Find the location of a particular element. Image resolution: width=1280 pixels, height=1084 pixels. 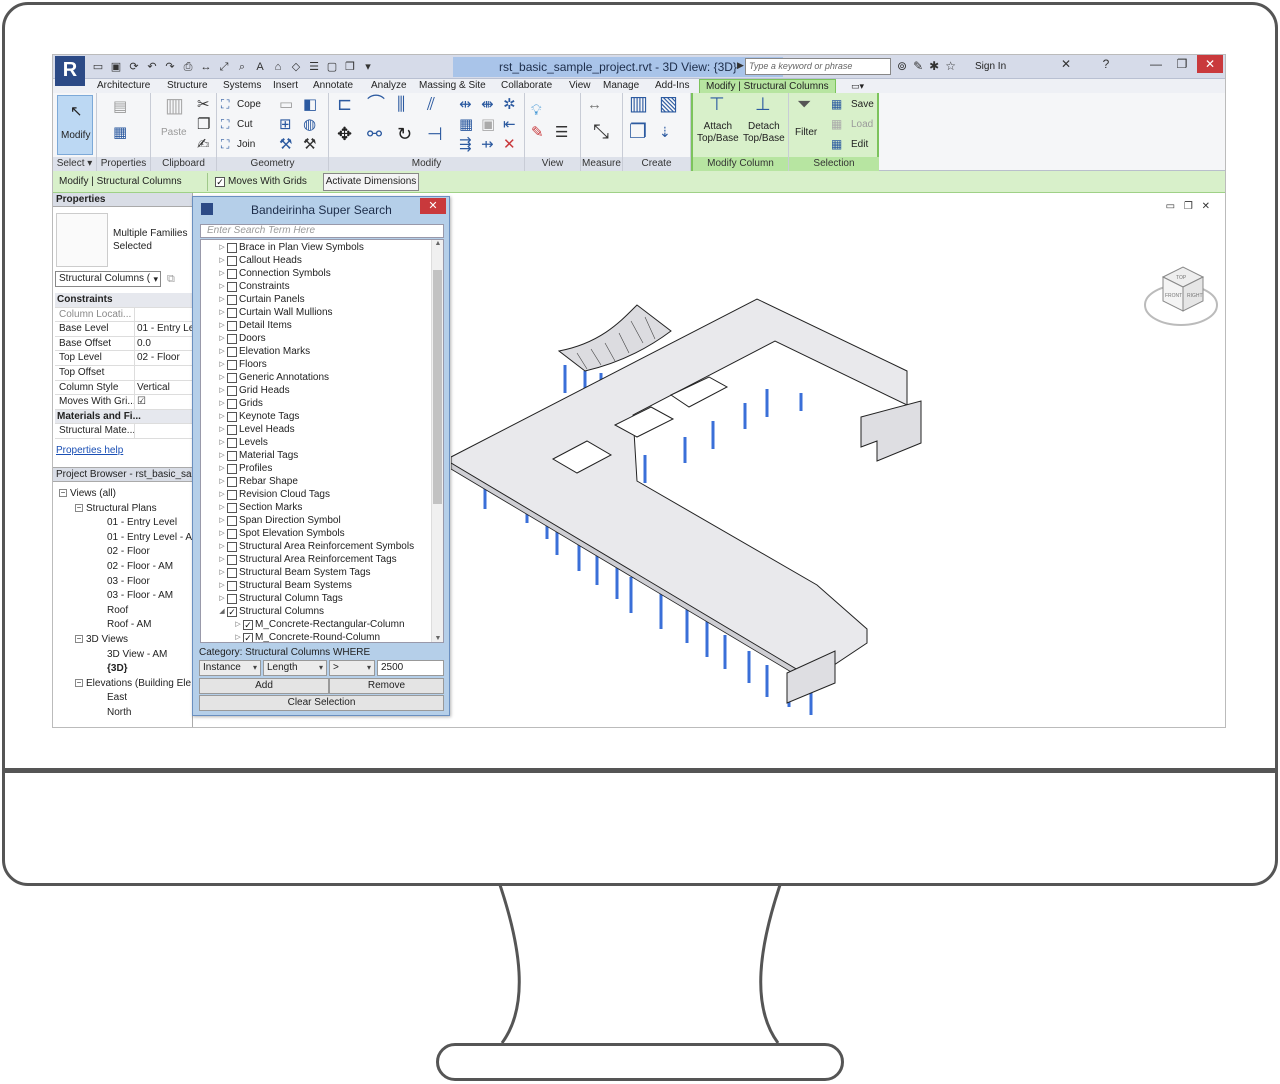

sync-icon: ⟳ is located at coordinates (134, 67).